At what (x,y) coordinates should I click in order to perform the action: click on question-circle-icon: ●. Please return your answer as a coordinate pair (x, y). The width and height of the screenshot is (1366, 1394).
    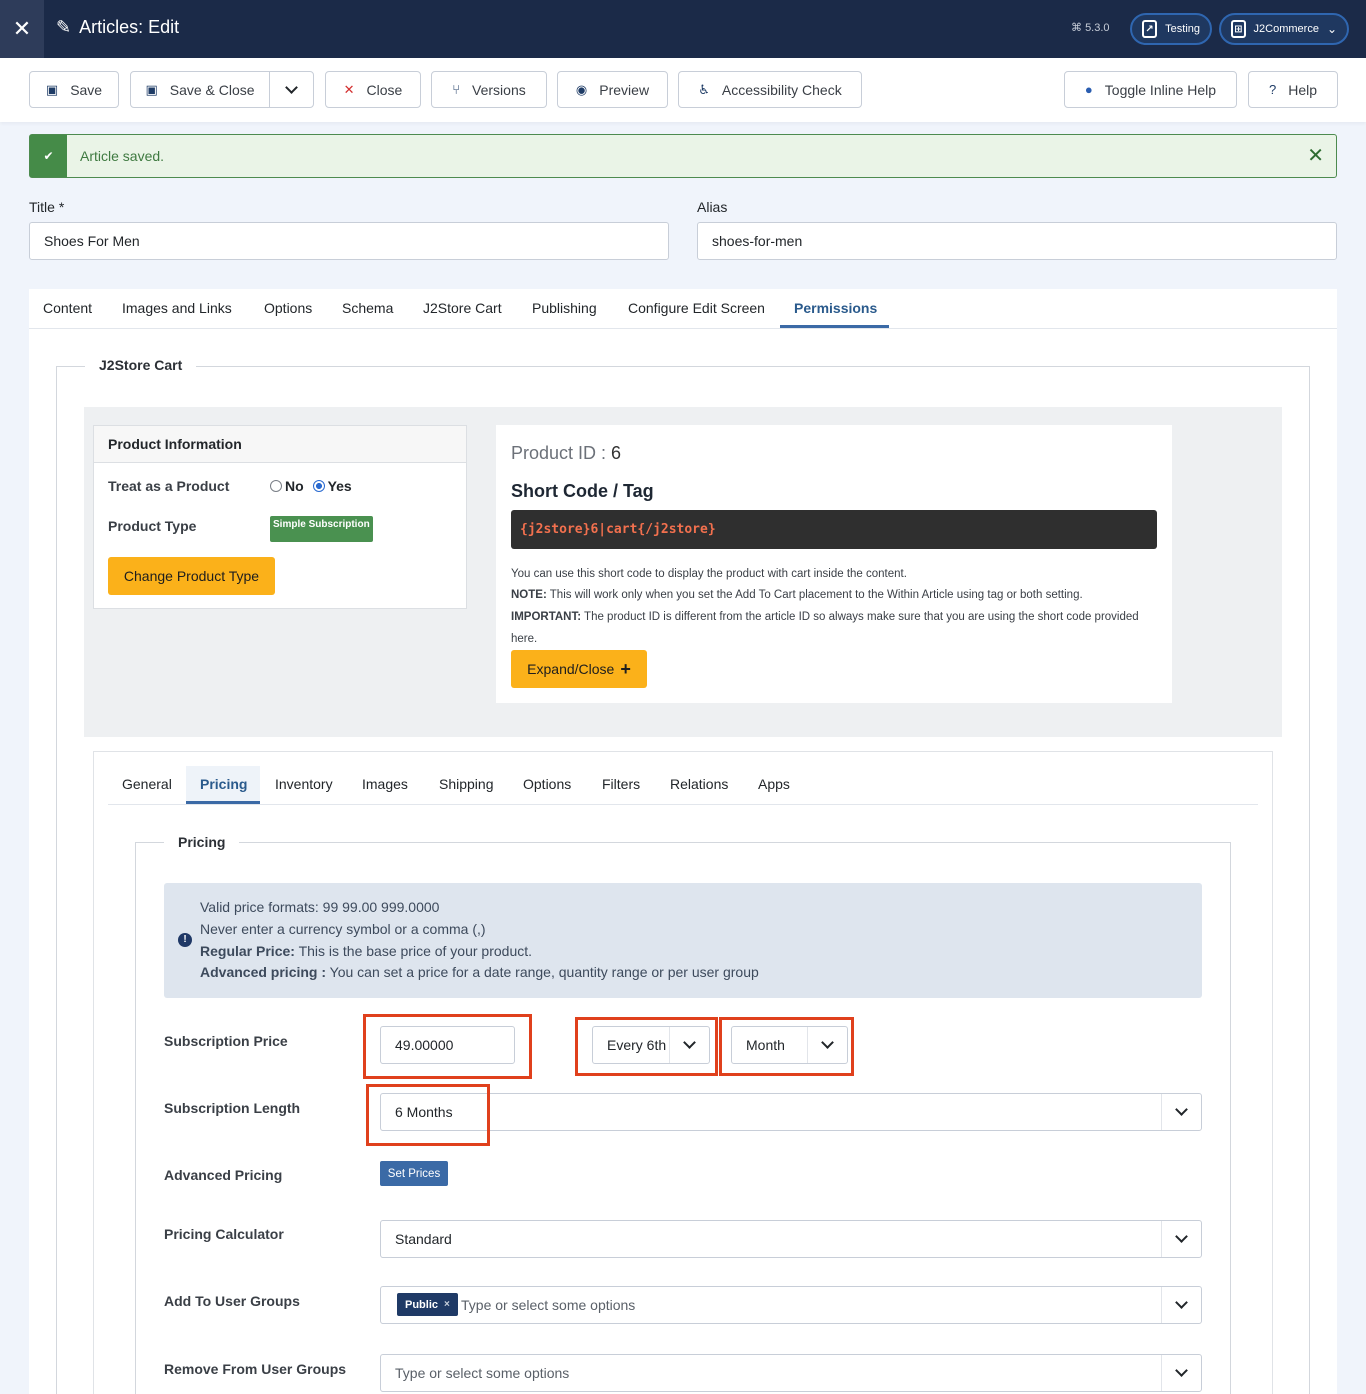
    Looking at the image, I should click on (1088, 89).